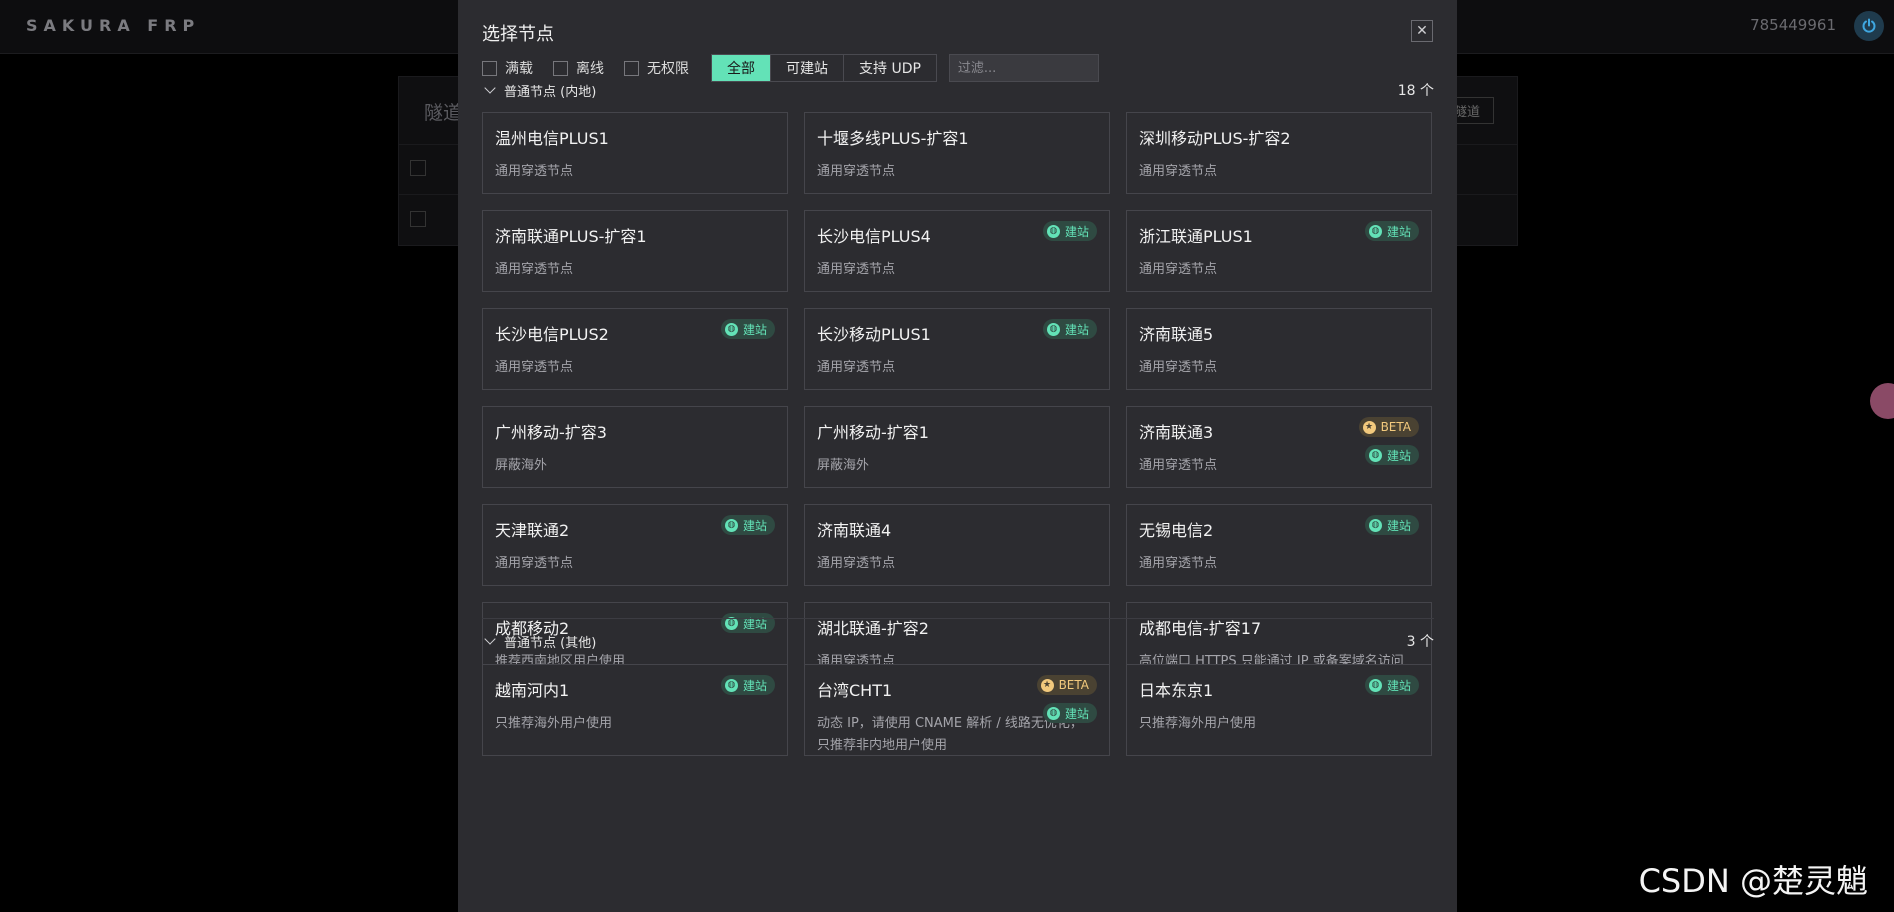 This screenshot has width=1894, height=912. What do you see at coordinates (958, 618) in the screenshot?
I see `section-divider` at bounding box center [958, 618].